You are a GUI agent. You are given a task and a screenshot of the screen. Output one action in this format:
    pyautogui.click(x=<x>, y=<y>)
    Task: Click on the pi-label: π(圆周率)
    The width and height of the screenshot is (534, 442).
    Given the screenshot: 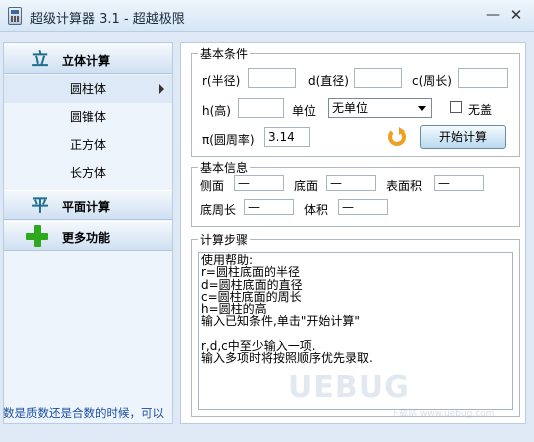 What is the action you would take?
    pyautogui.click(x=228, y=140)
    